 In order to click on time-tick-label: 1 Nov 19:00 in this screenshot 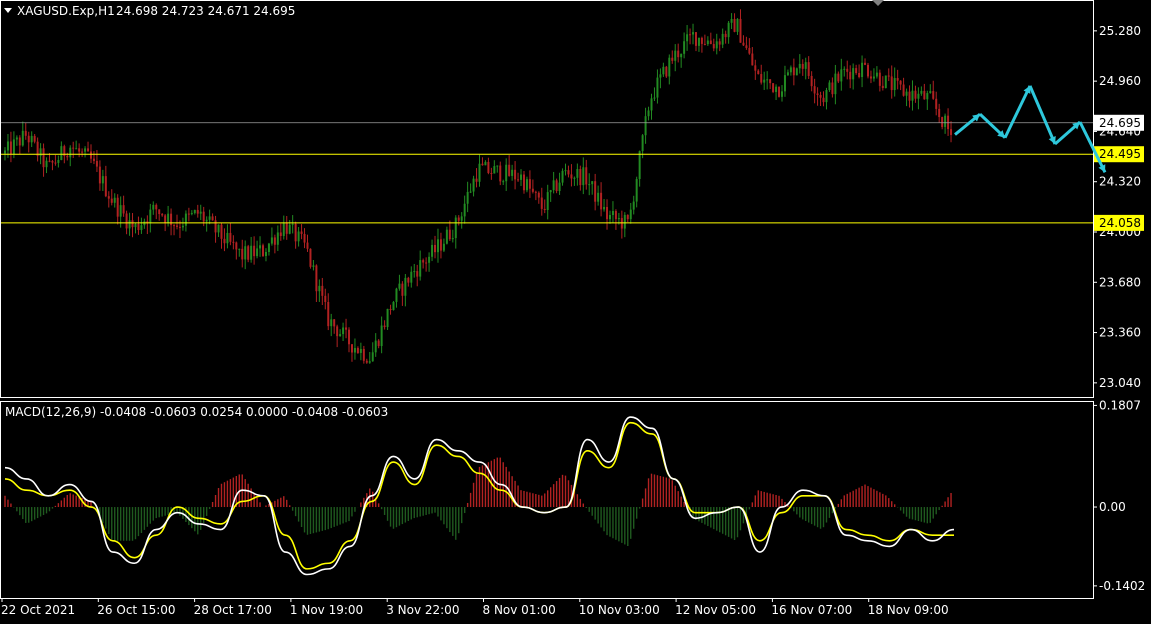, I will do `click(326, 610)`.